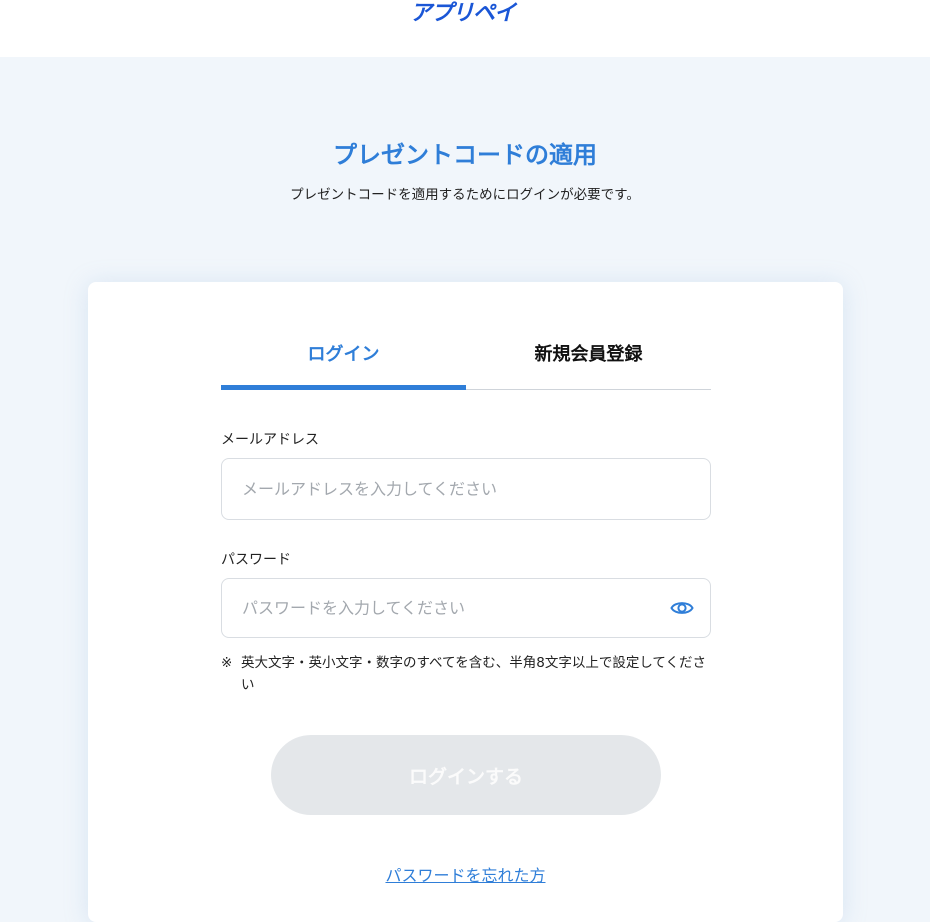 Image resolution: width=930 pixels, height=922 pixels. Describe the element at coordinates (343, 365) in the screenshot. I see `tab-login: ログイン` at that location.